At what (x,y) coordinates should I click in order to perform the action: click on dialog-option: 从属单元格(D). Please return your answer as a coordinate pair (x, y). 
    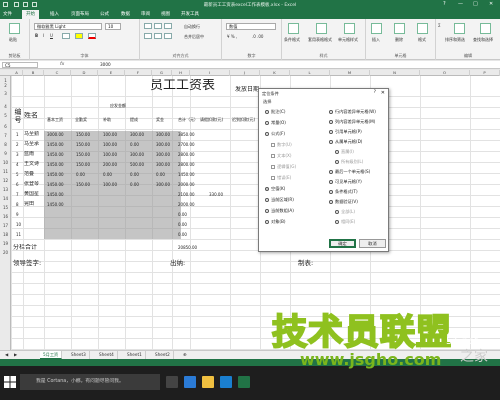
    Looking at the image, I should click on (345, 142).